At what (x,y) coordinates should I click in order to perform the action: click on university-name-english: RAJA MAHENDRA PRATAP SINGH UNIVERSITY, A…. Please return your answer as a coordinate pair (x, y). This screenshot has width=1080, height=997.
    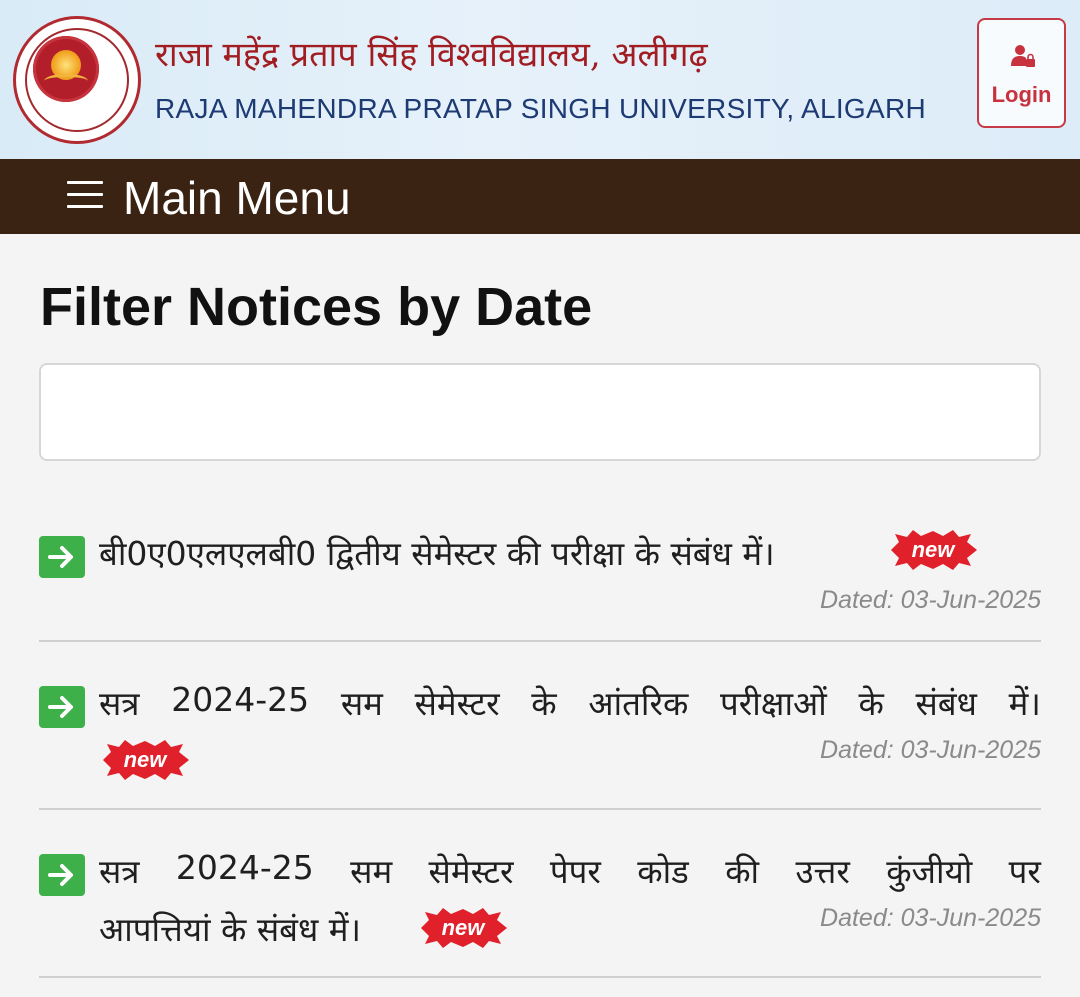
    Looking at the image, I should click on (540, 109).